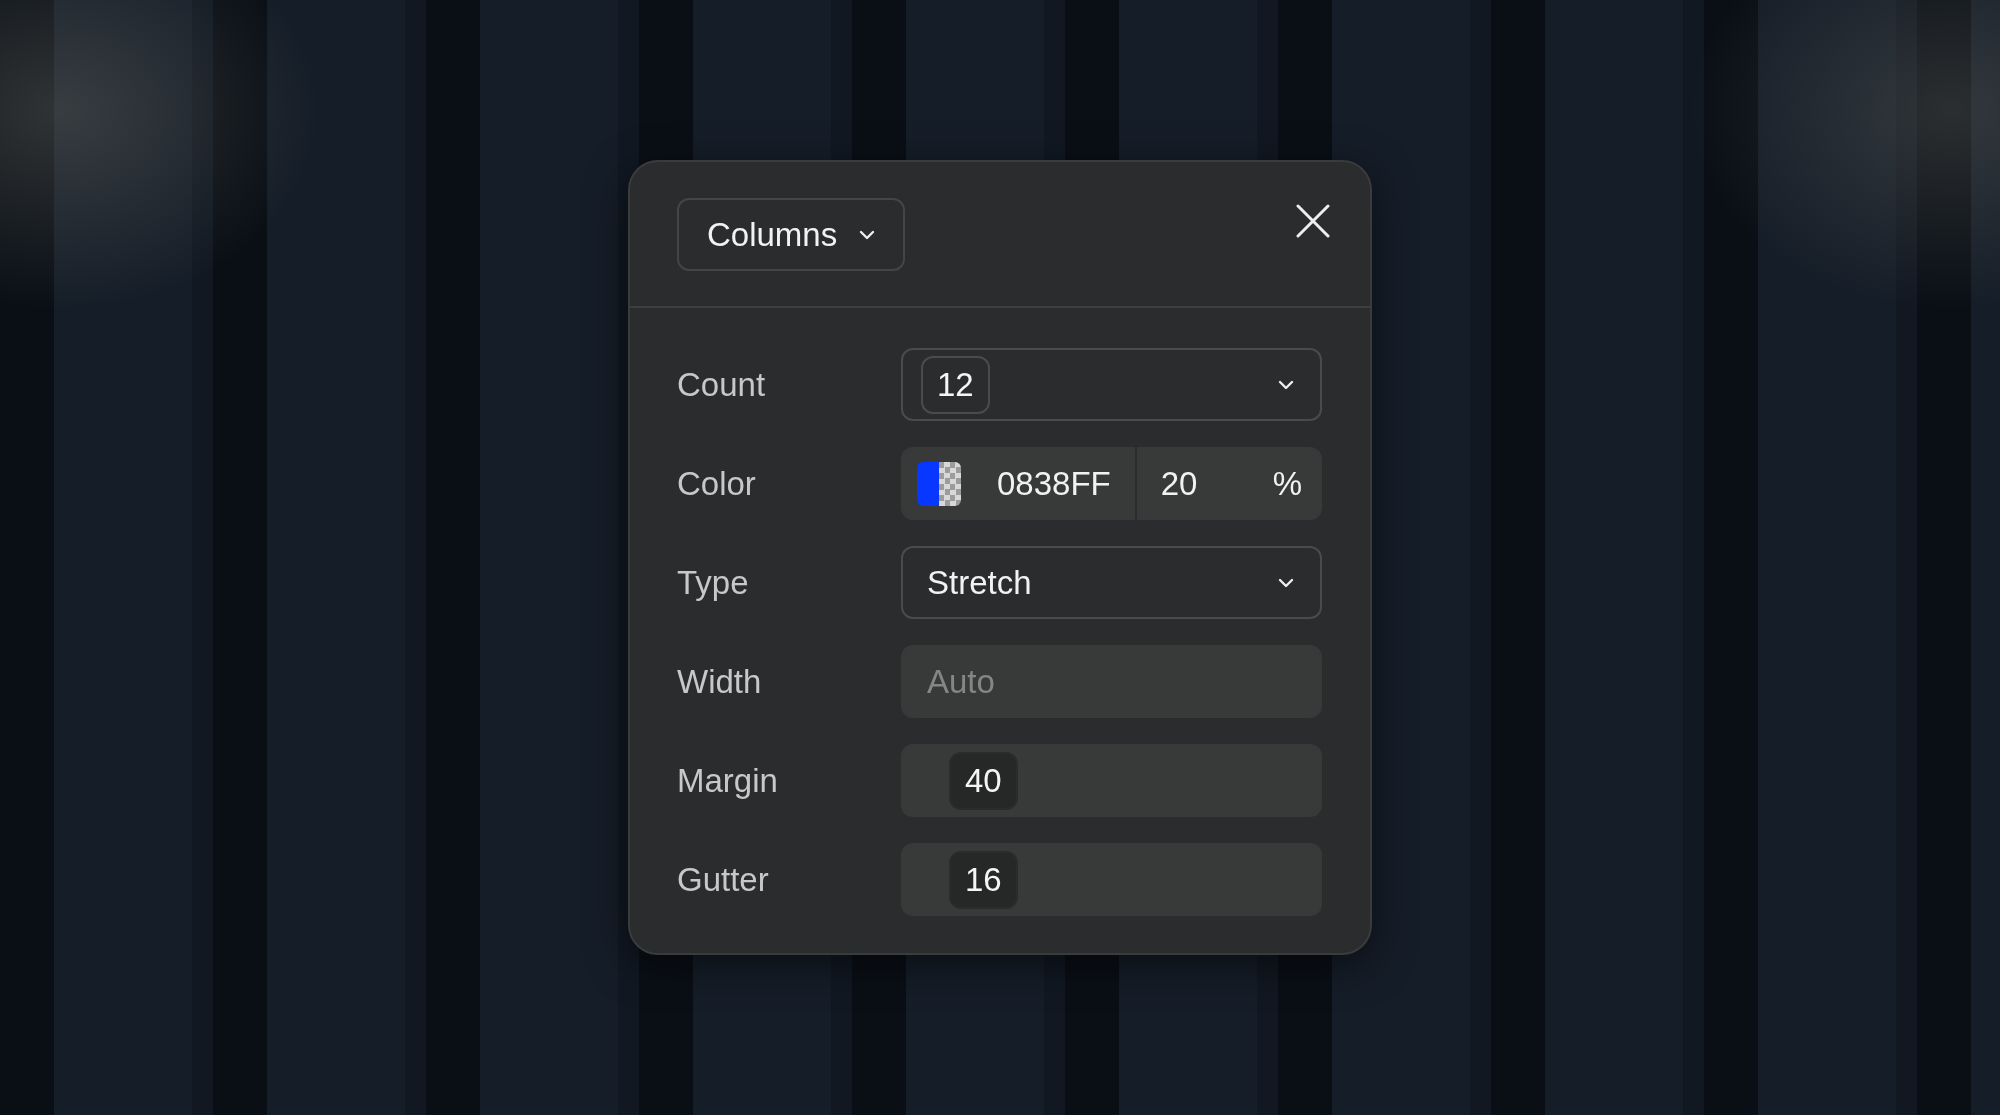  Describe the element at coordinates (1111, 879) in the screenshot. I see `number-field: 16` at that location.